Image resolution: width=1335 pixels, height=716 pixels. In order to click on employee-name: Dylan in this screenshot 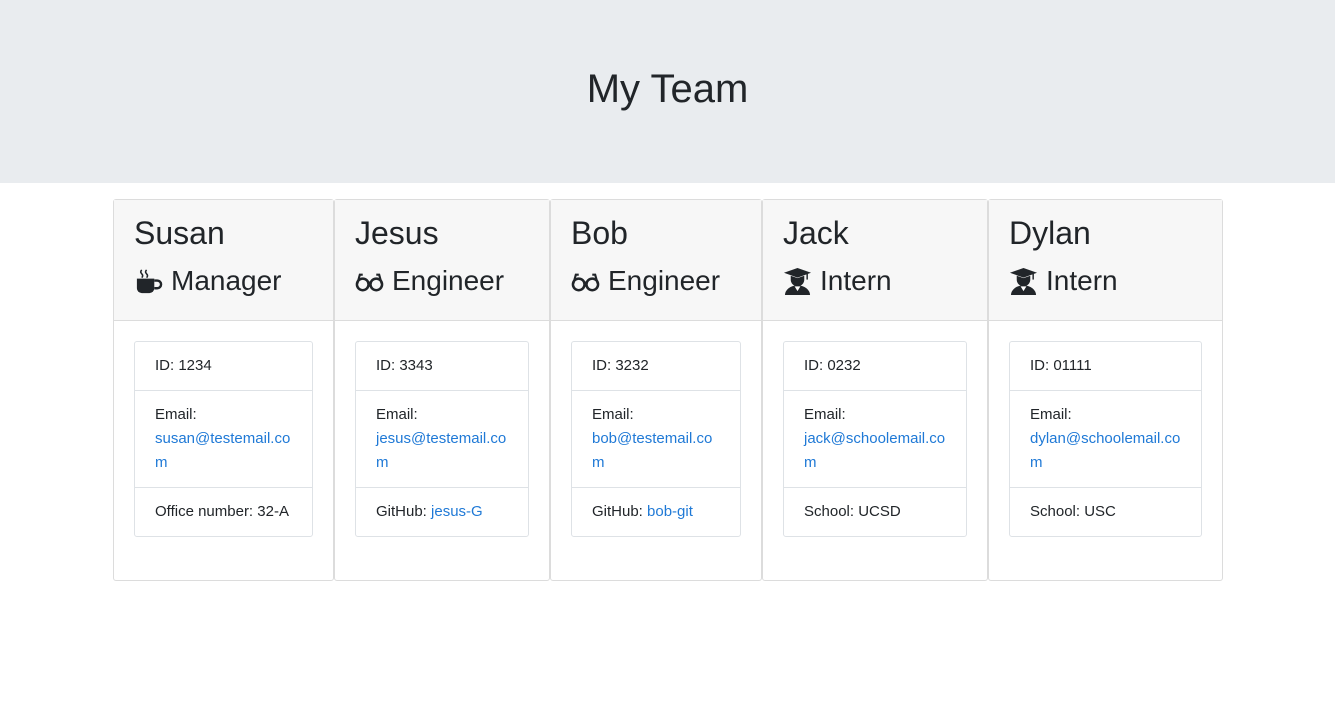, I will do `click(1050, 233)`.